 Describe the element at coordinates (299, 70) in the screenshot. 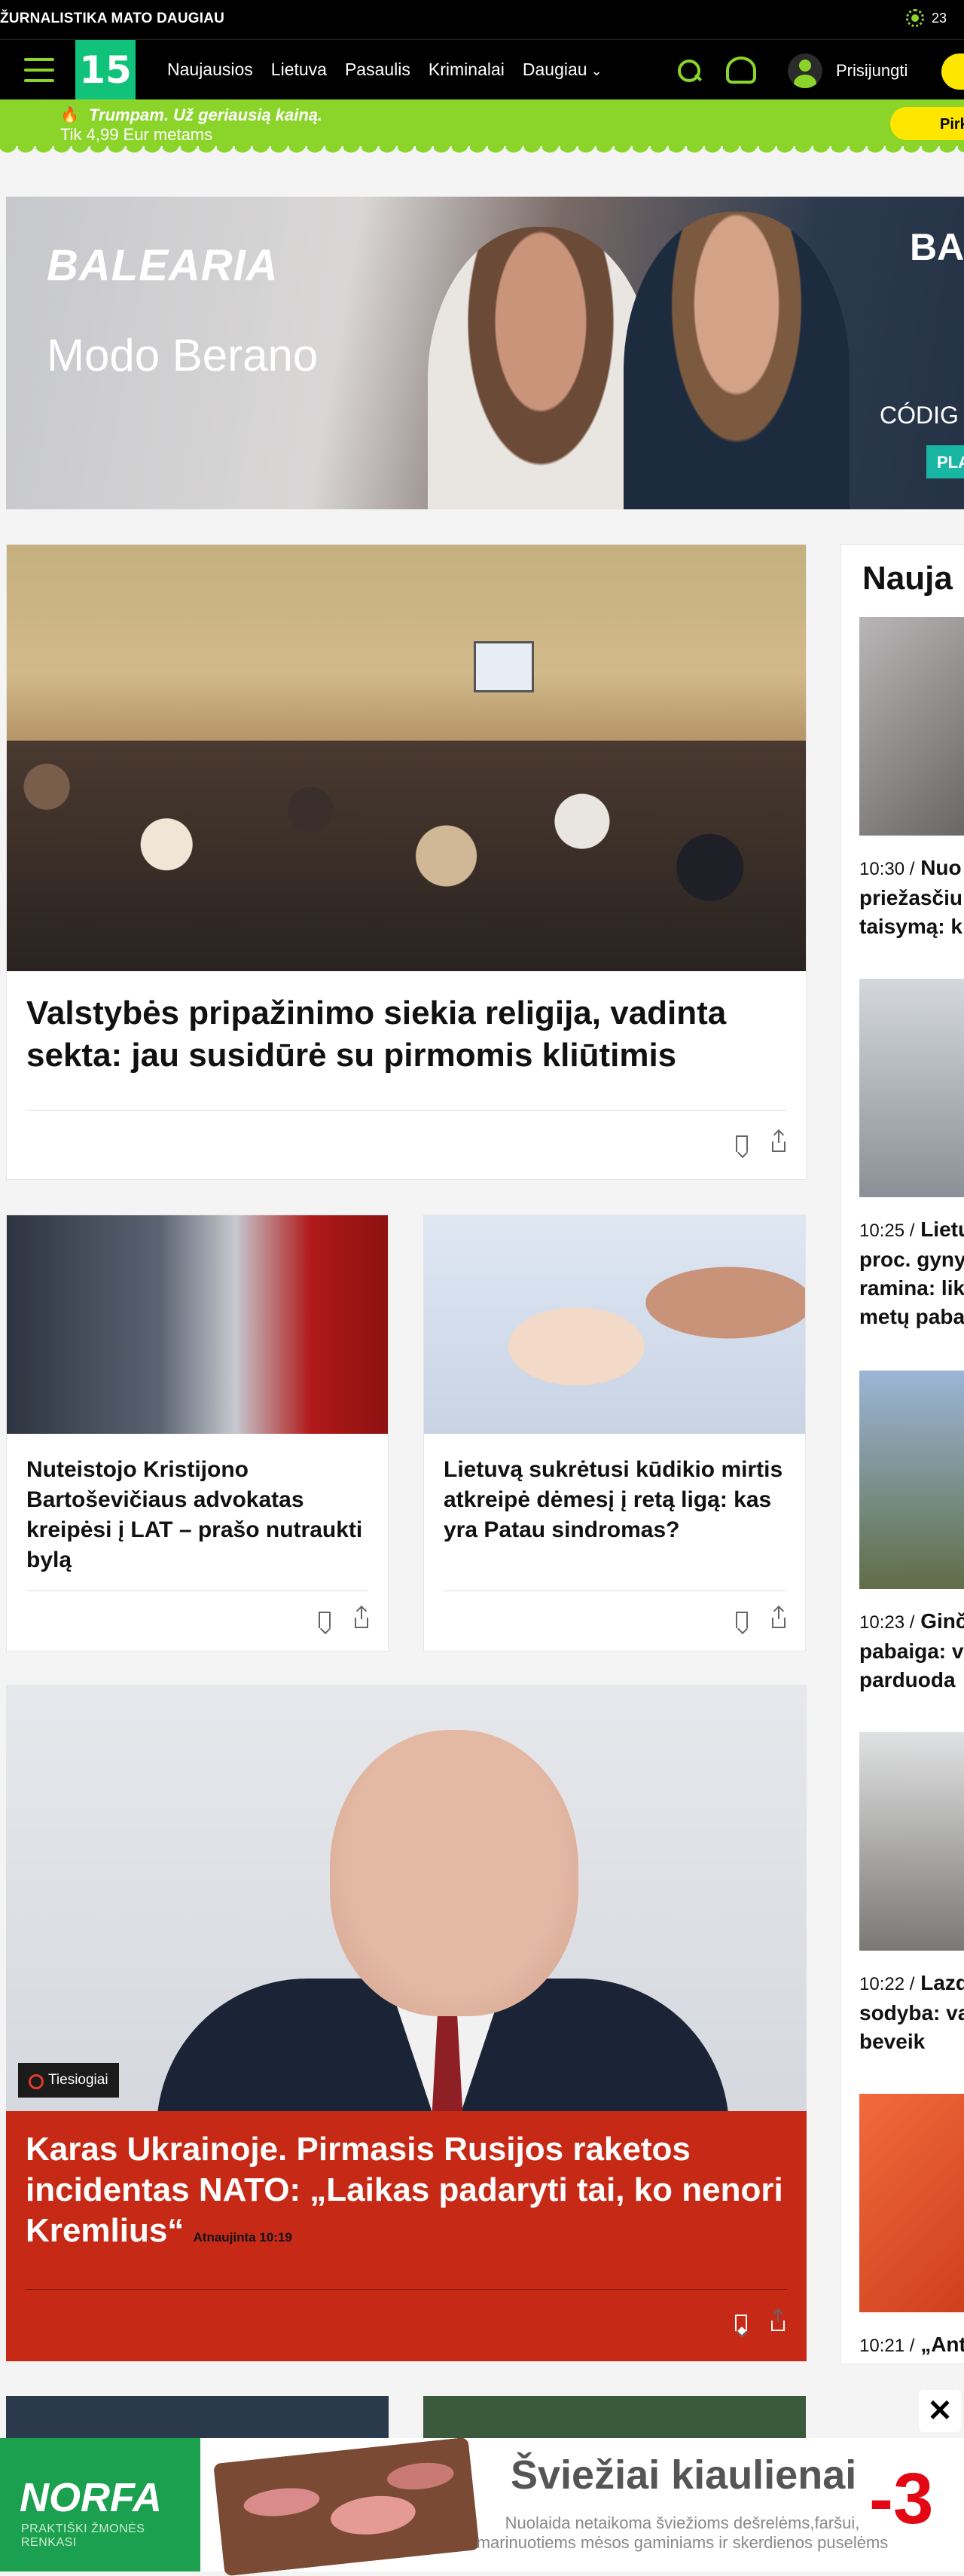

I see `nav-item-lietuva: Lietuva` at that location.